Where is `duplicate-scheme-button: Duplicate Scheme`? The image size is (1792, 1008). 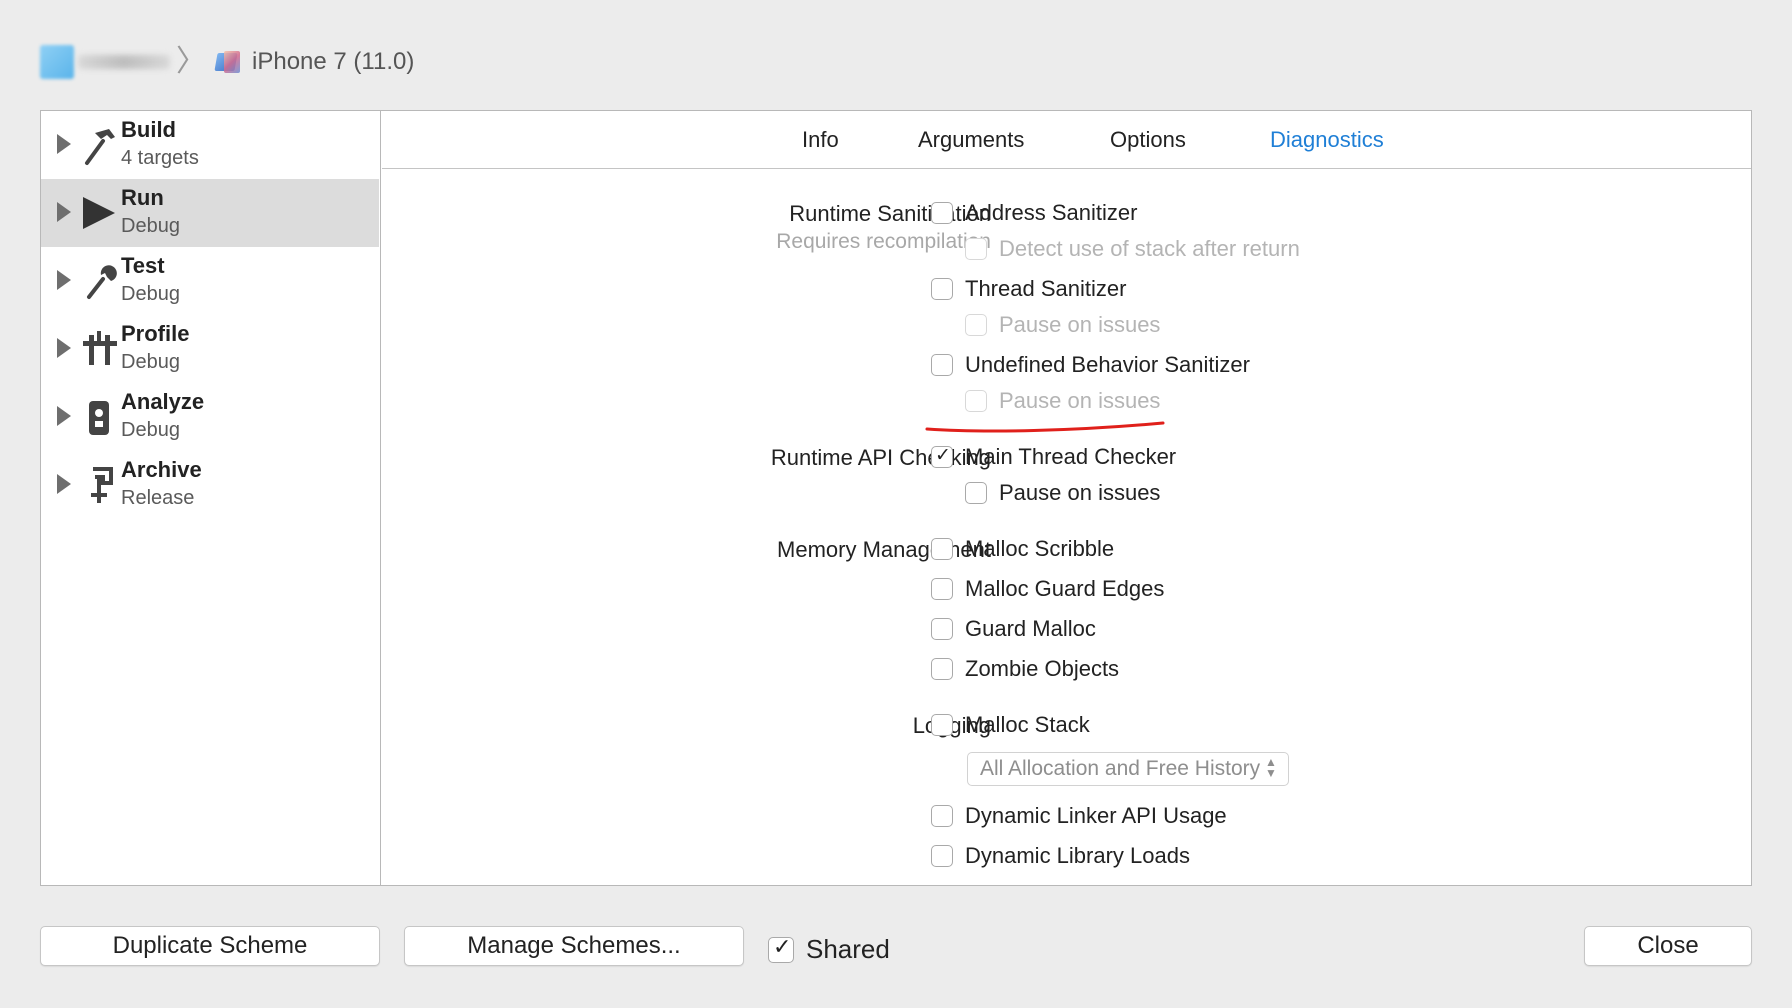 duplicate-scheme-button: Duplicate Scheme is located at coordinates (210, 946).